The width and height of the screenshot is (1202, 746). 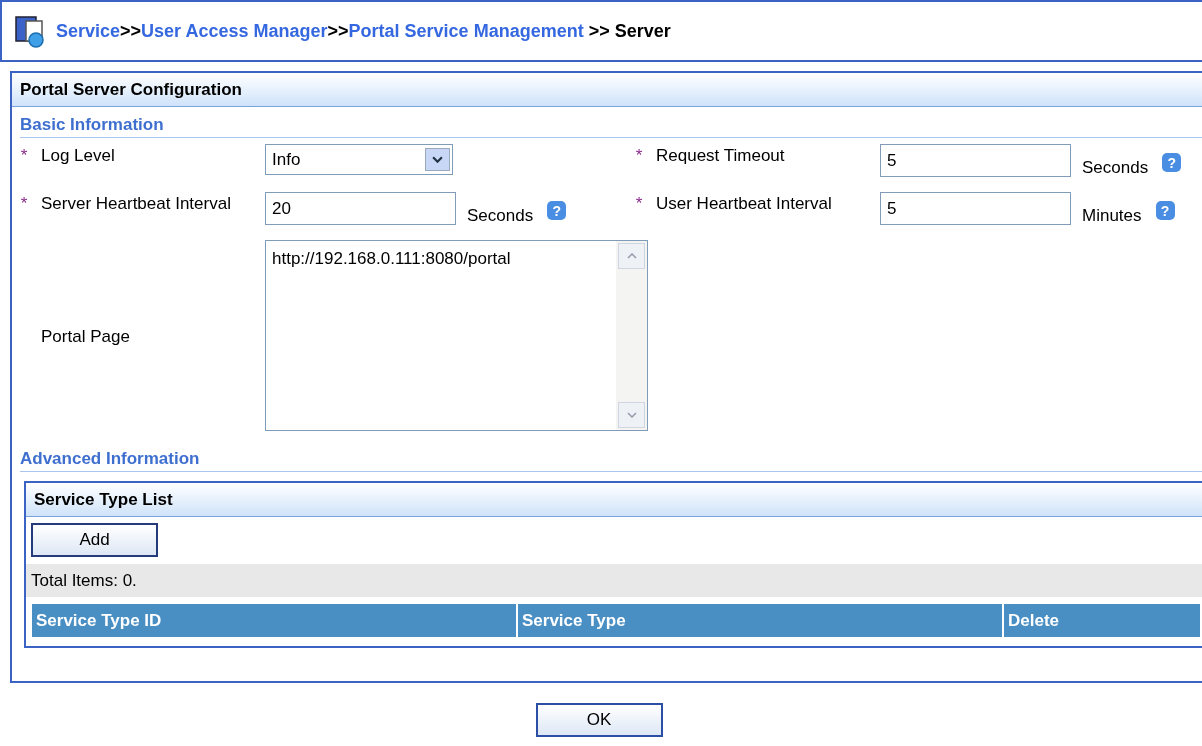 What do you see at coordinates (136, 203) in the screenshot?
I see `field-label: Server Heartbeat Interval` at bounding box center [136, 203].